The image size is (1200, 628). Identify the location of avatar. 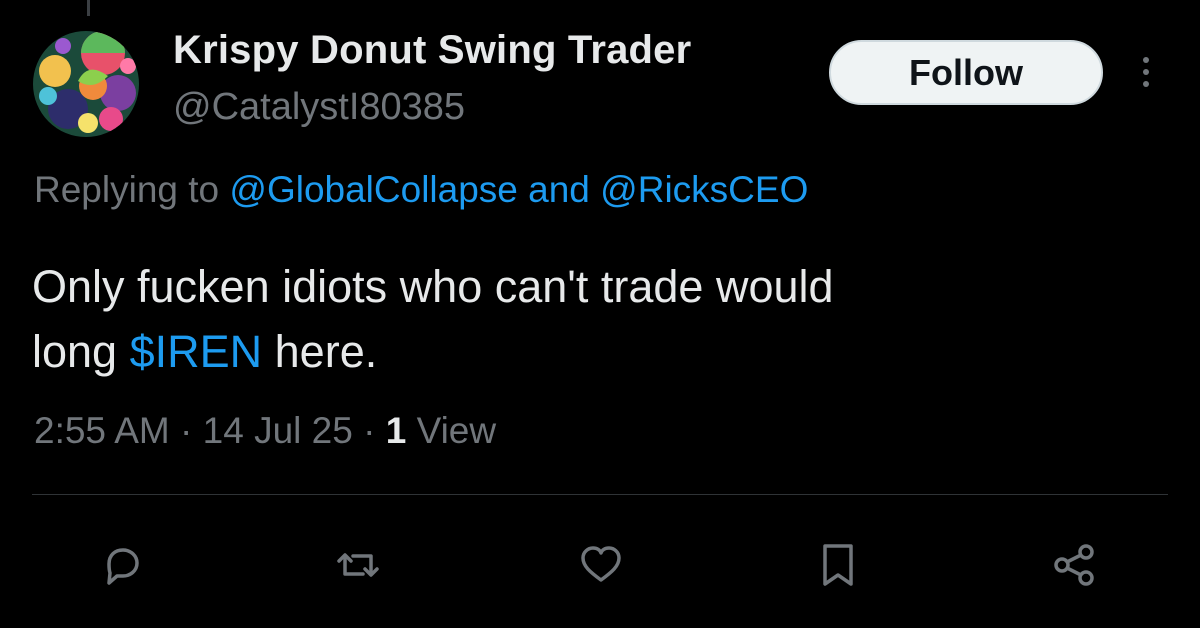
(86, 84).